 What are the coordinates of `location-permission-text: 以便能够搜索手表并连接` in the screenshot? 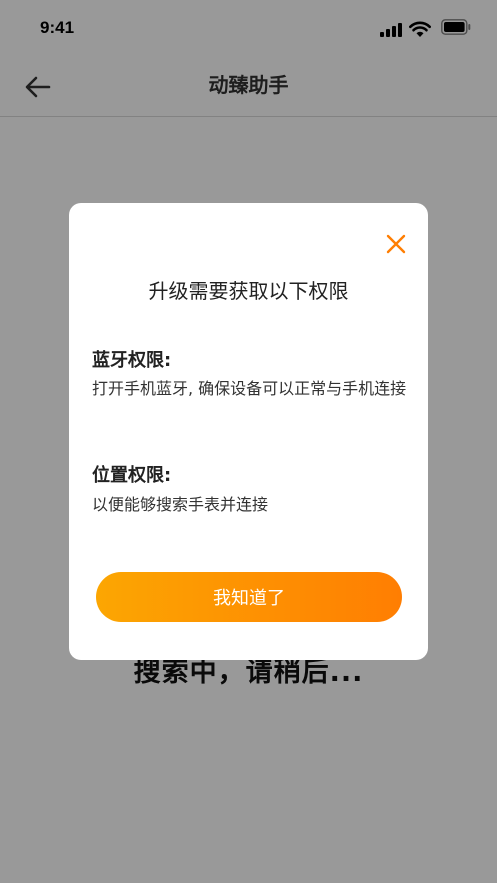 It's located at (180, 504).